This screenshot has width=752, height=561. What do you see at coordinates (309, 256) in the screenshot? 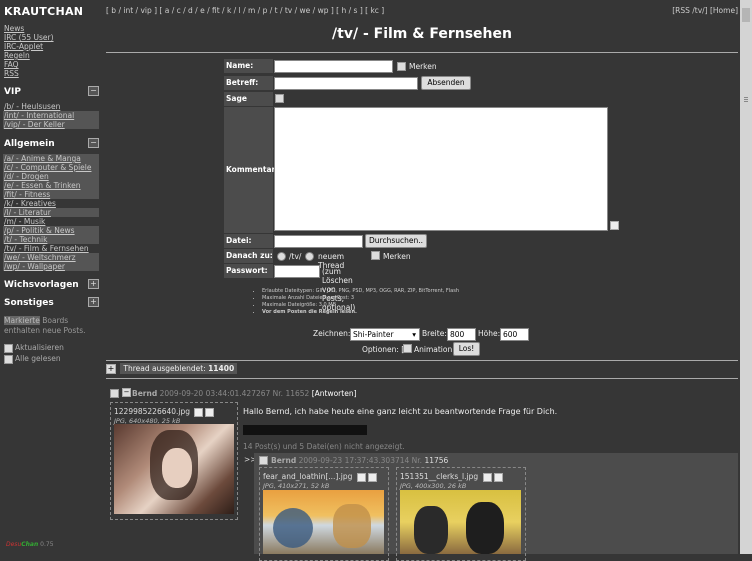
I see `redirect-thread-radio` at bounding box center [309, 256].